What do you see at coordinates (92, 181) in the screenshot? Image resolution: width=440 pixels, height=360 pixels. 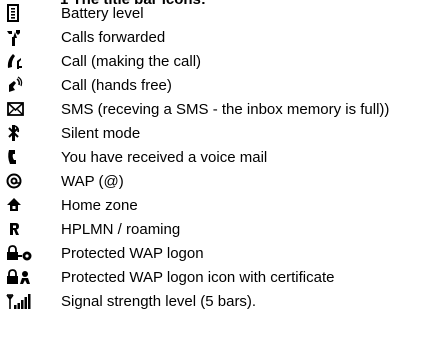 I see `item-label: WAP (@)` at bounding box center [92, 181].